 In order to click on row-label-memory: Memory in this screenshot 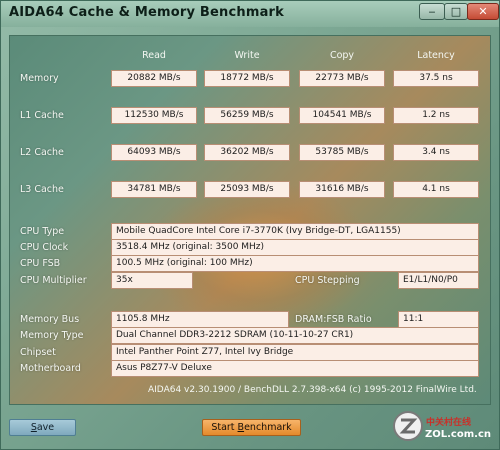, I will do `click(39, 78)`.